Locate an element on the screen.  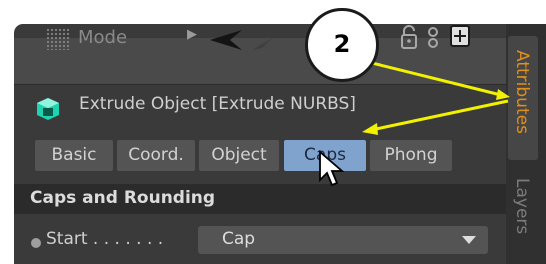
annotation-badge-number: 2 is located at coordinates (342, 44).